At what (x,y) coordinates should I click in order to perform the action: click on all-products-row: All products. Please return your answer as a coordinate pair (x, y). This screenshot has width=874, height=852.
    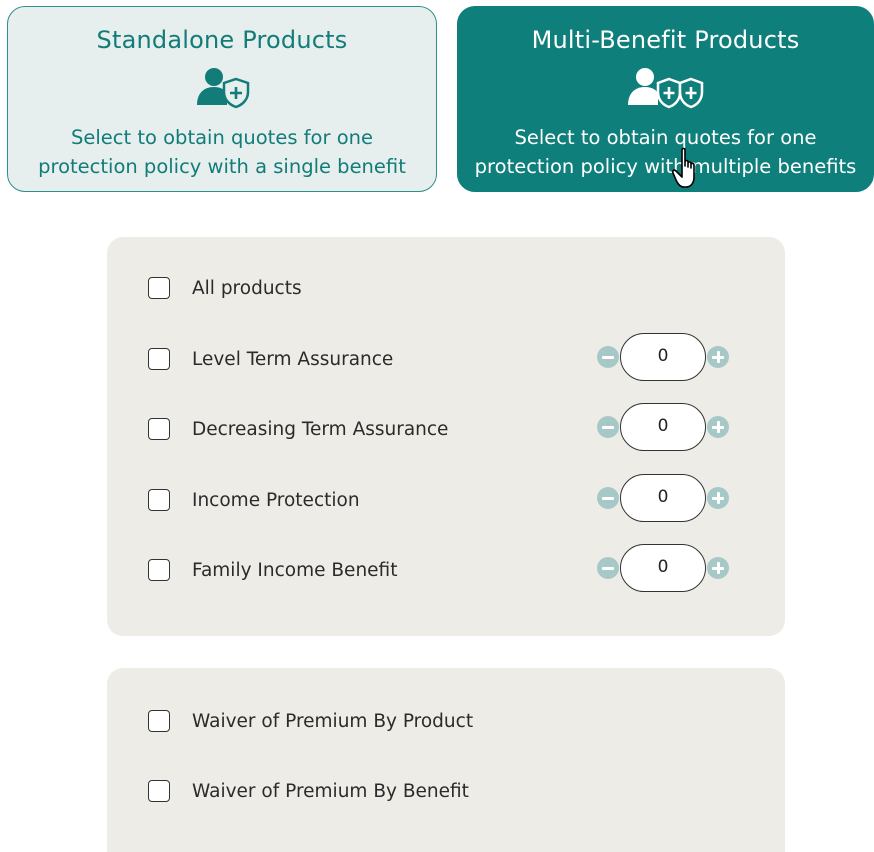
    Looking at the image, I should click on (225, 288).